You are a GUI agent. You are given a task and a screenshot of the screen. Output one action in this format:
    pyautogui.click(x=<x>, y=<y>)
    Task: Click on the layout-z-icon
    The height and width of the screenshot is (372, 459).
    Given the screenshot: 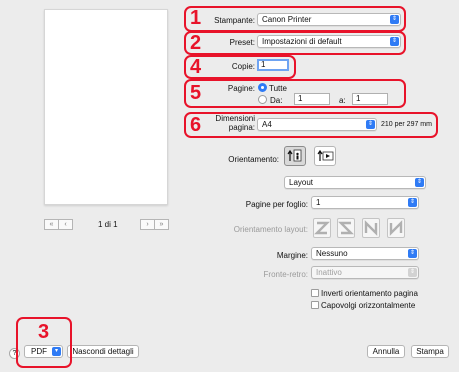 What is the action you would take?
    pyautogui.click(x=322, y=228)
    